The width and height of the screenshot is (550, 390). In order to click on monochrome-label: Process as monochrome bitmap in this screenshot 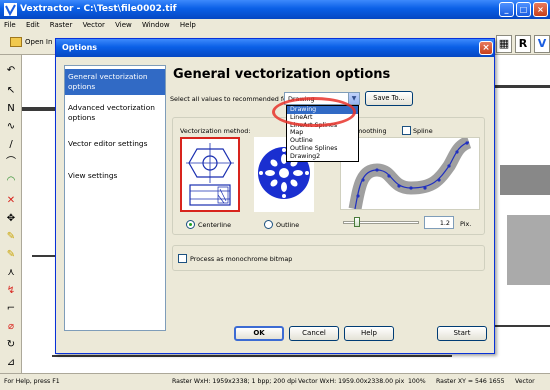, I will do `click(241, 259)`.